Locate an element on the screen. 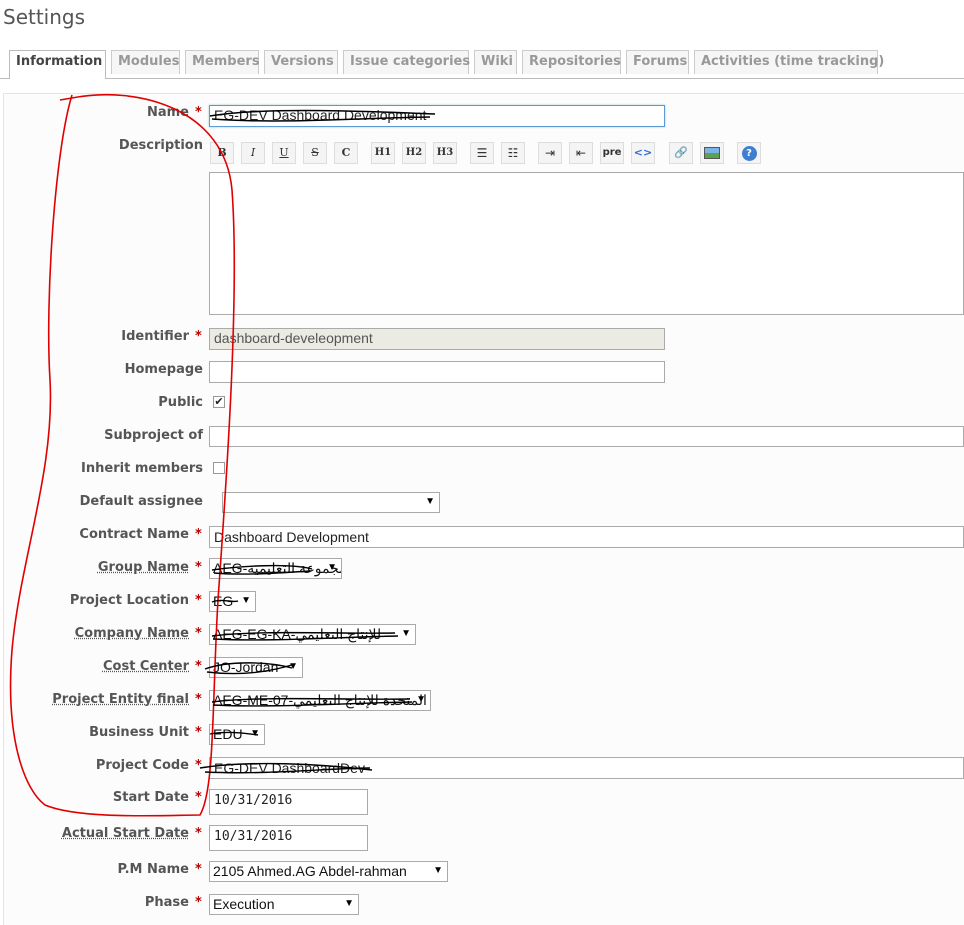  image-button is located at coordinates (712, 153).